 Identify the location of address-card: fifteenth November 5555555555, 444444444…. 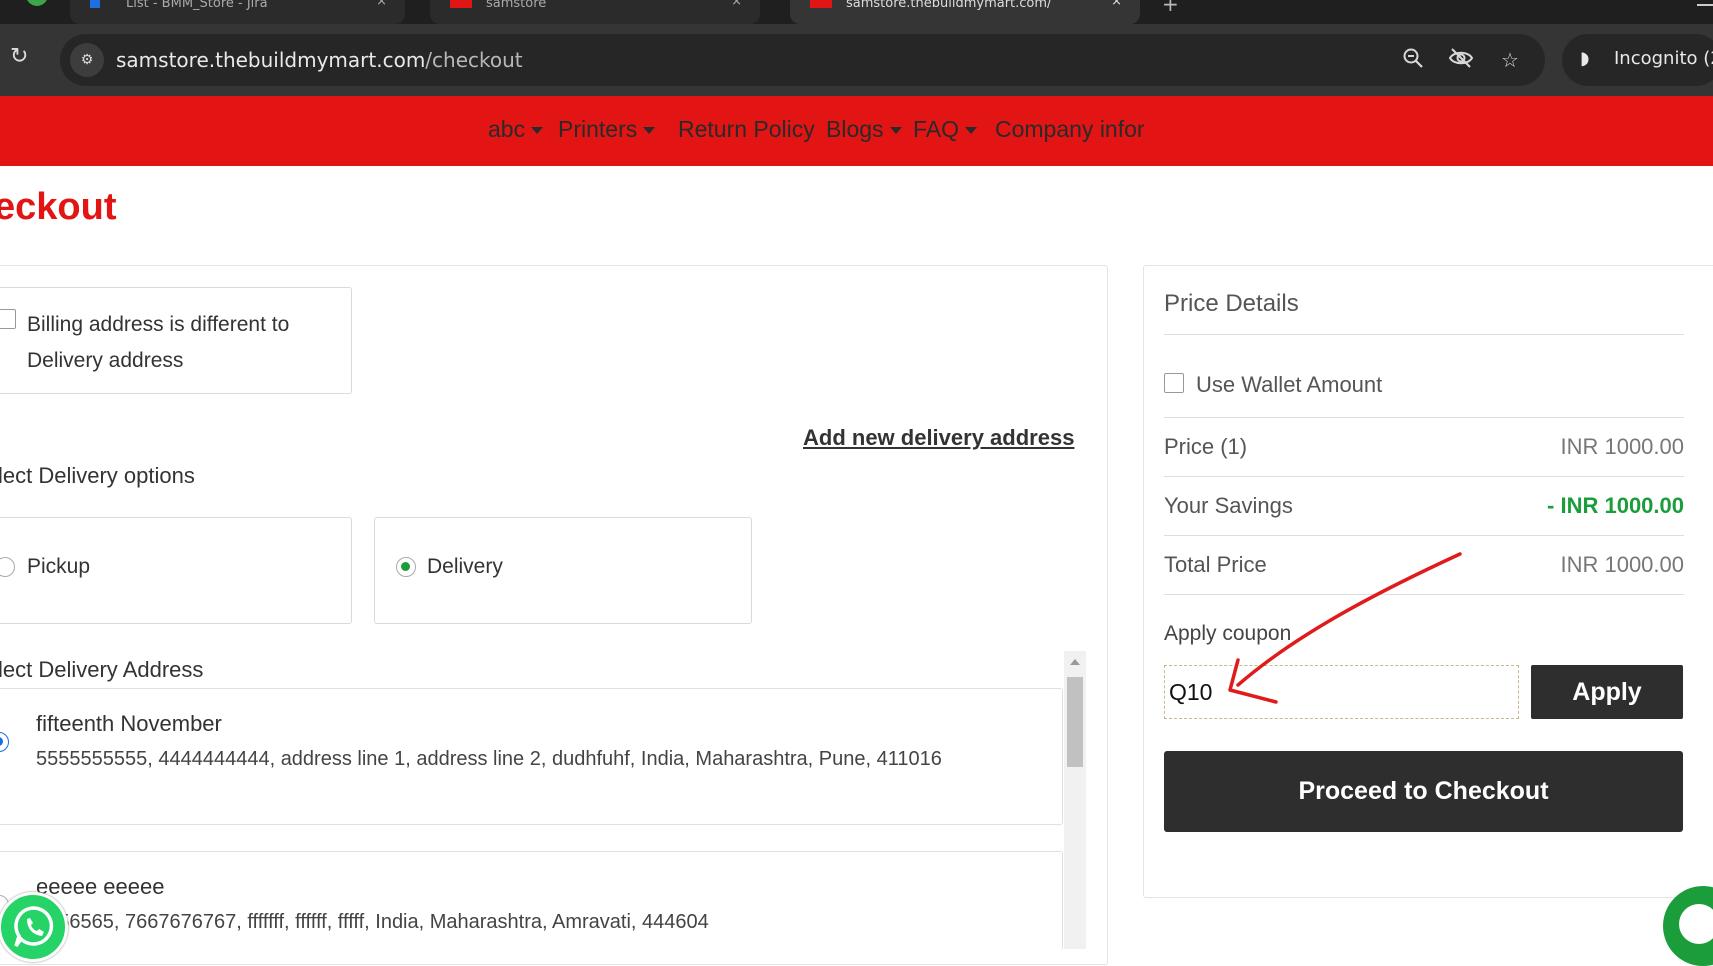
(531, 756).